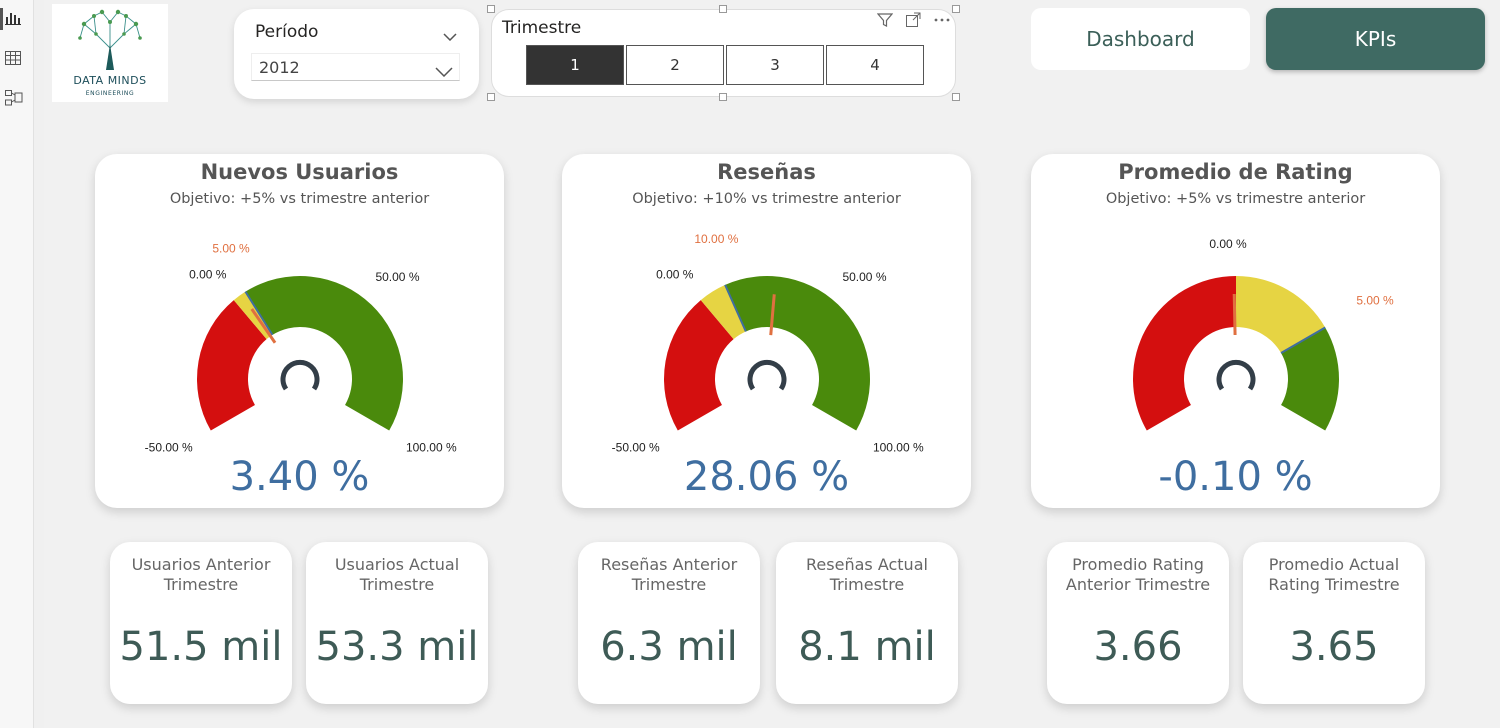 This screenshot has width=1500, height=728. What do you see at coordinates (201, 647) in the screenshot?
I see `kpi-value: 51.5 mil` at bounding box center [201, 647].